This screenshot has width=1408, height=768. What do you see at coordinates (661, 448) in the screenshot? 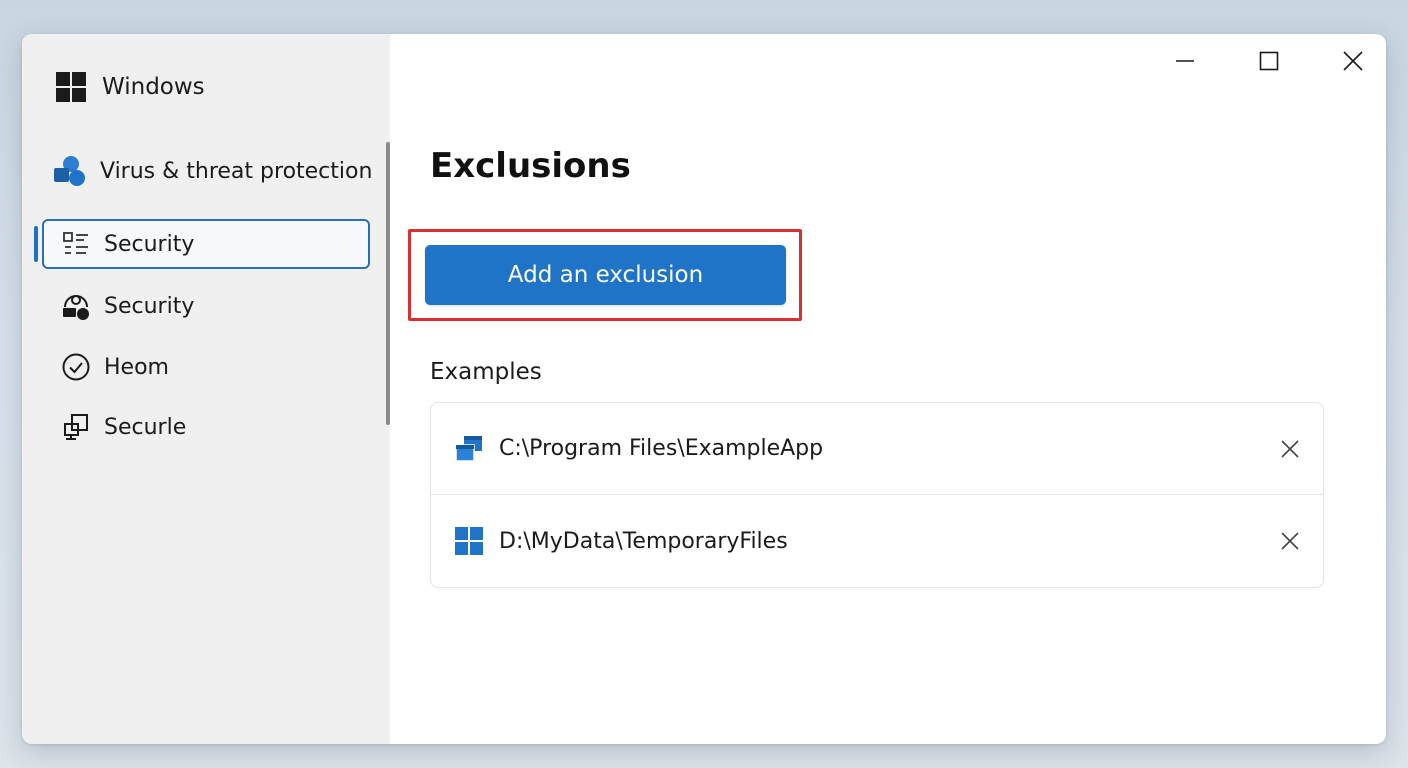
I see `exclusion-path: C:\Program Files\ExampleApp` at bounding box center [661, 448].